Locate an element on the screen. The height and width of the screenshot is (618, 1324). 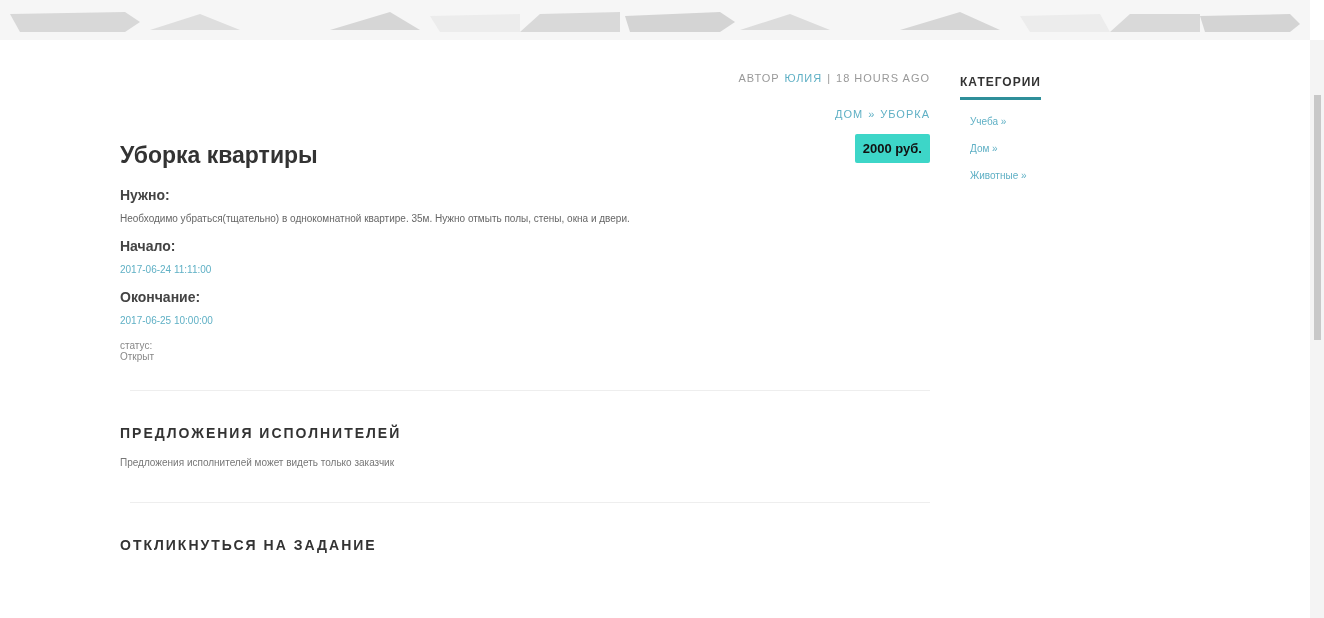
section-text: Предложения исполнителей может видеть только заказчик is located at coordinates (258, 462).